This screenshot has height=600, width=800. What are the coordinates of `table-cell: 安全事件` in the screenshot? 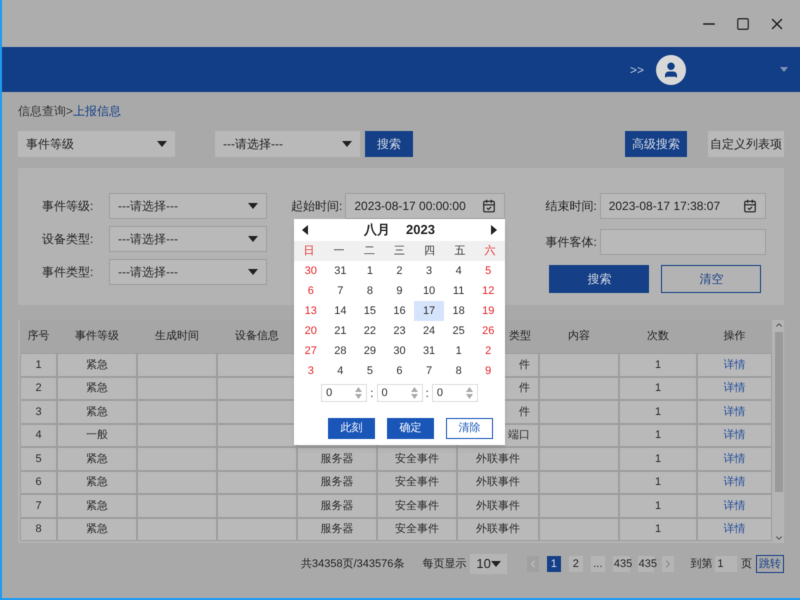 It's located at (417, 458).